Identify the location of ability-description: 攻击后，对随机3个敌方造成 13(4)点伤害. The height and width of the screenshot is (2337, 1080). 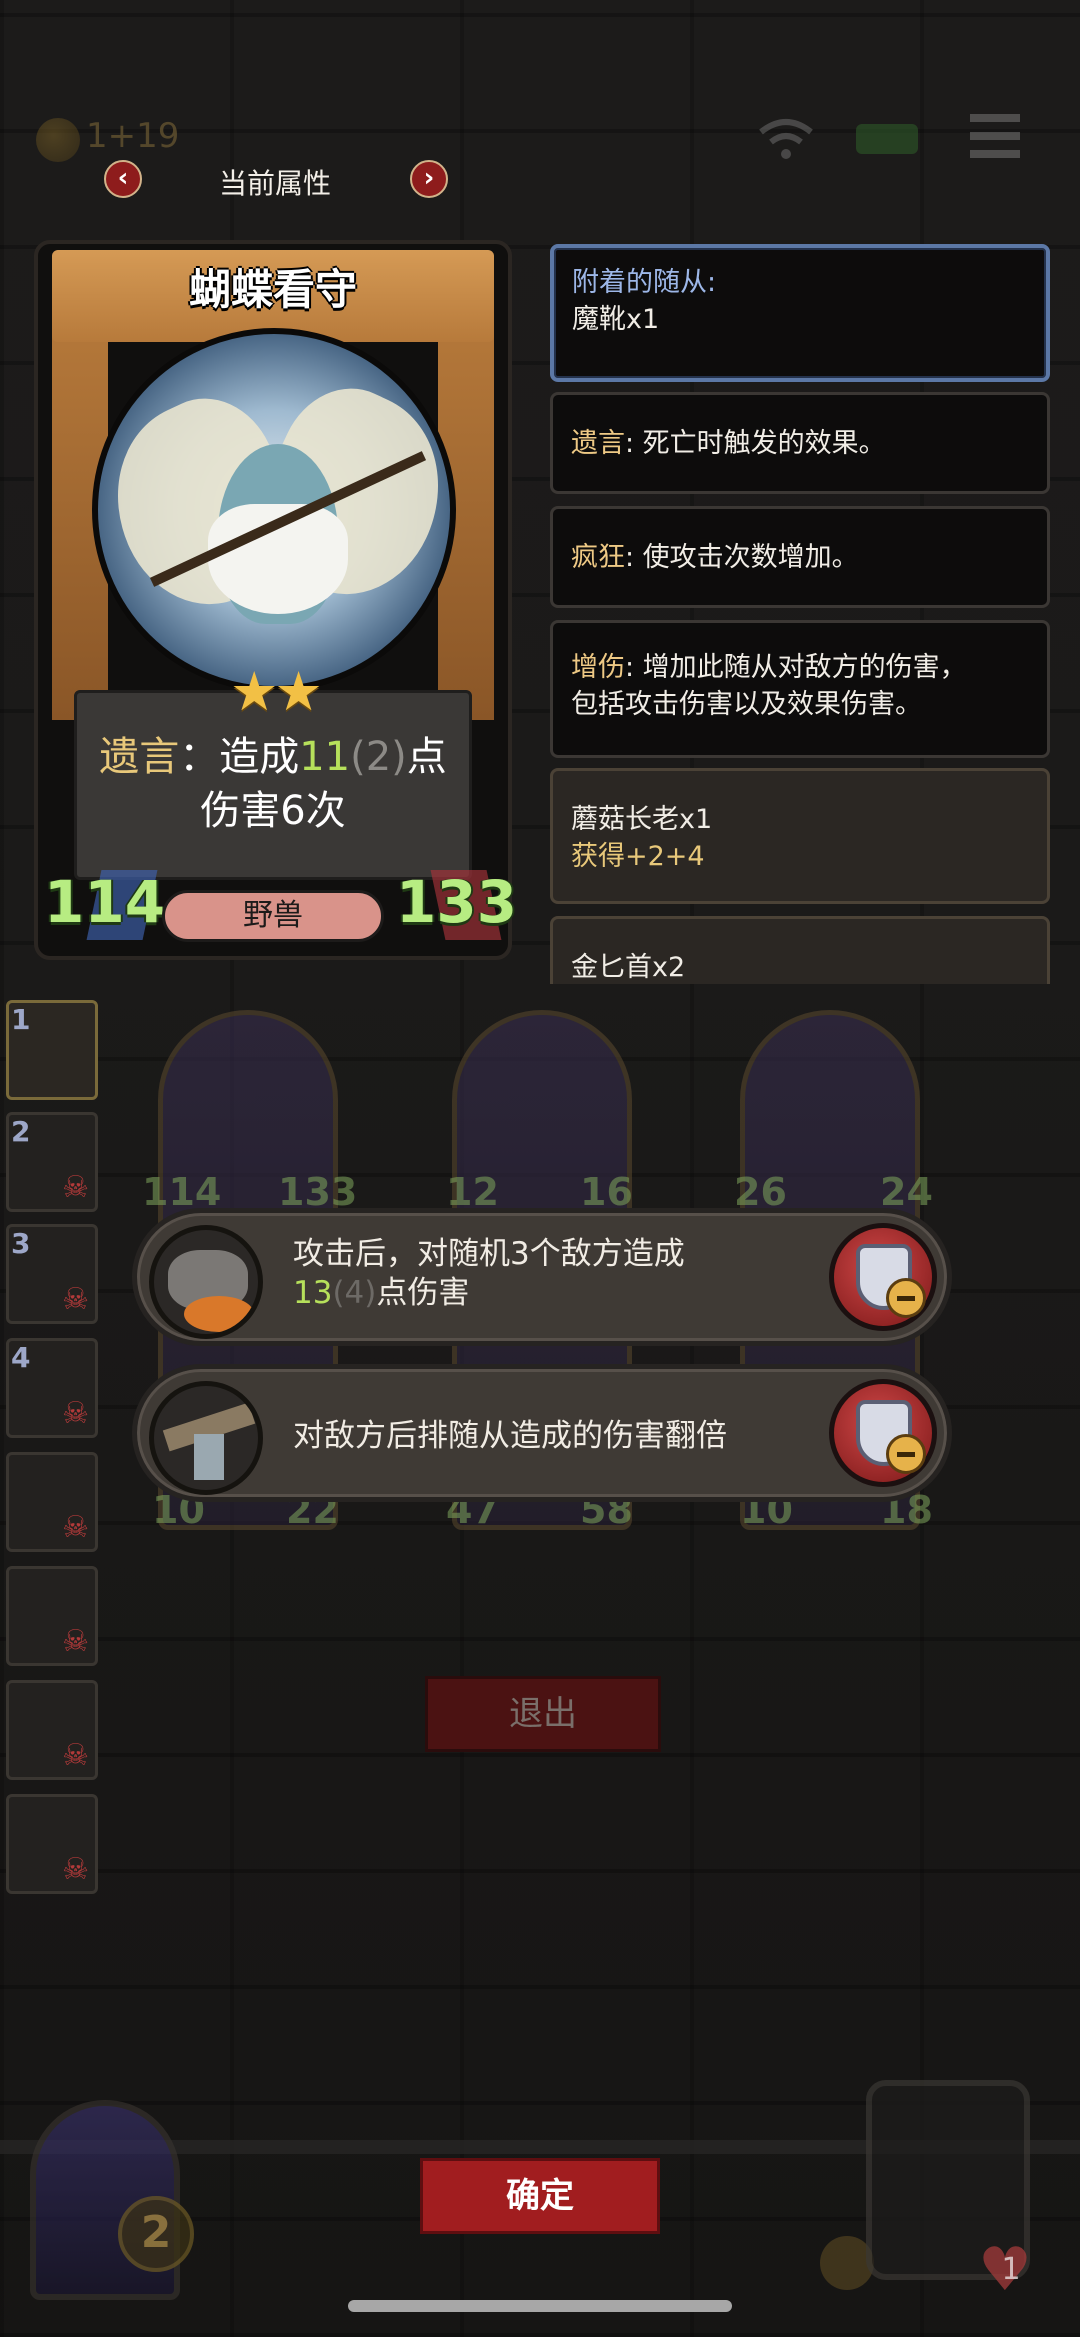
(489, 1274).